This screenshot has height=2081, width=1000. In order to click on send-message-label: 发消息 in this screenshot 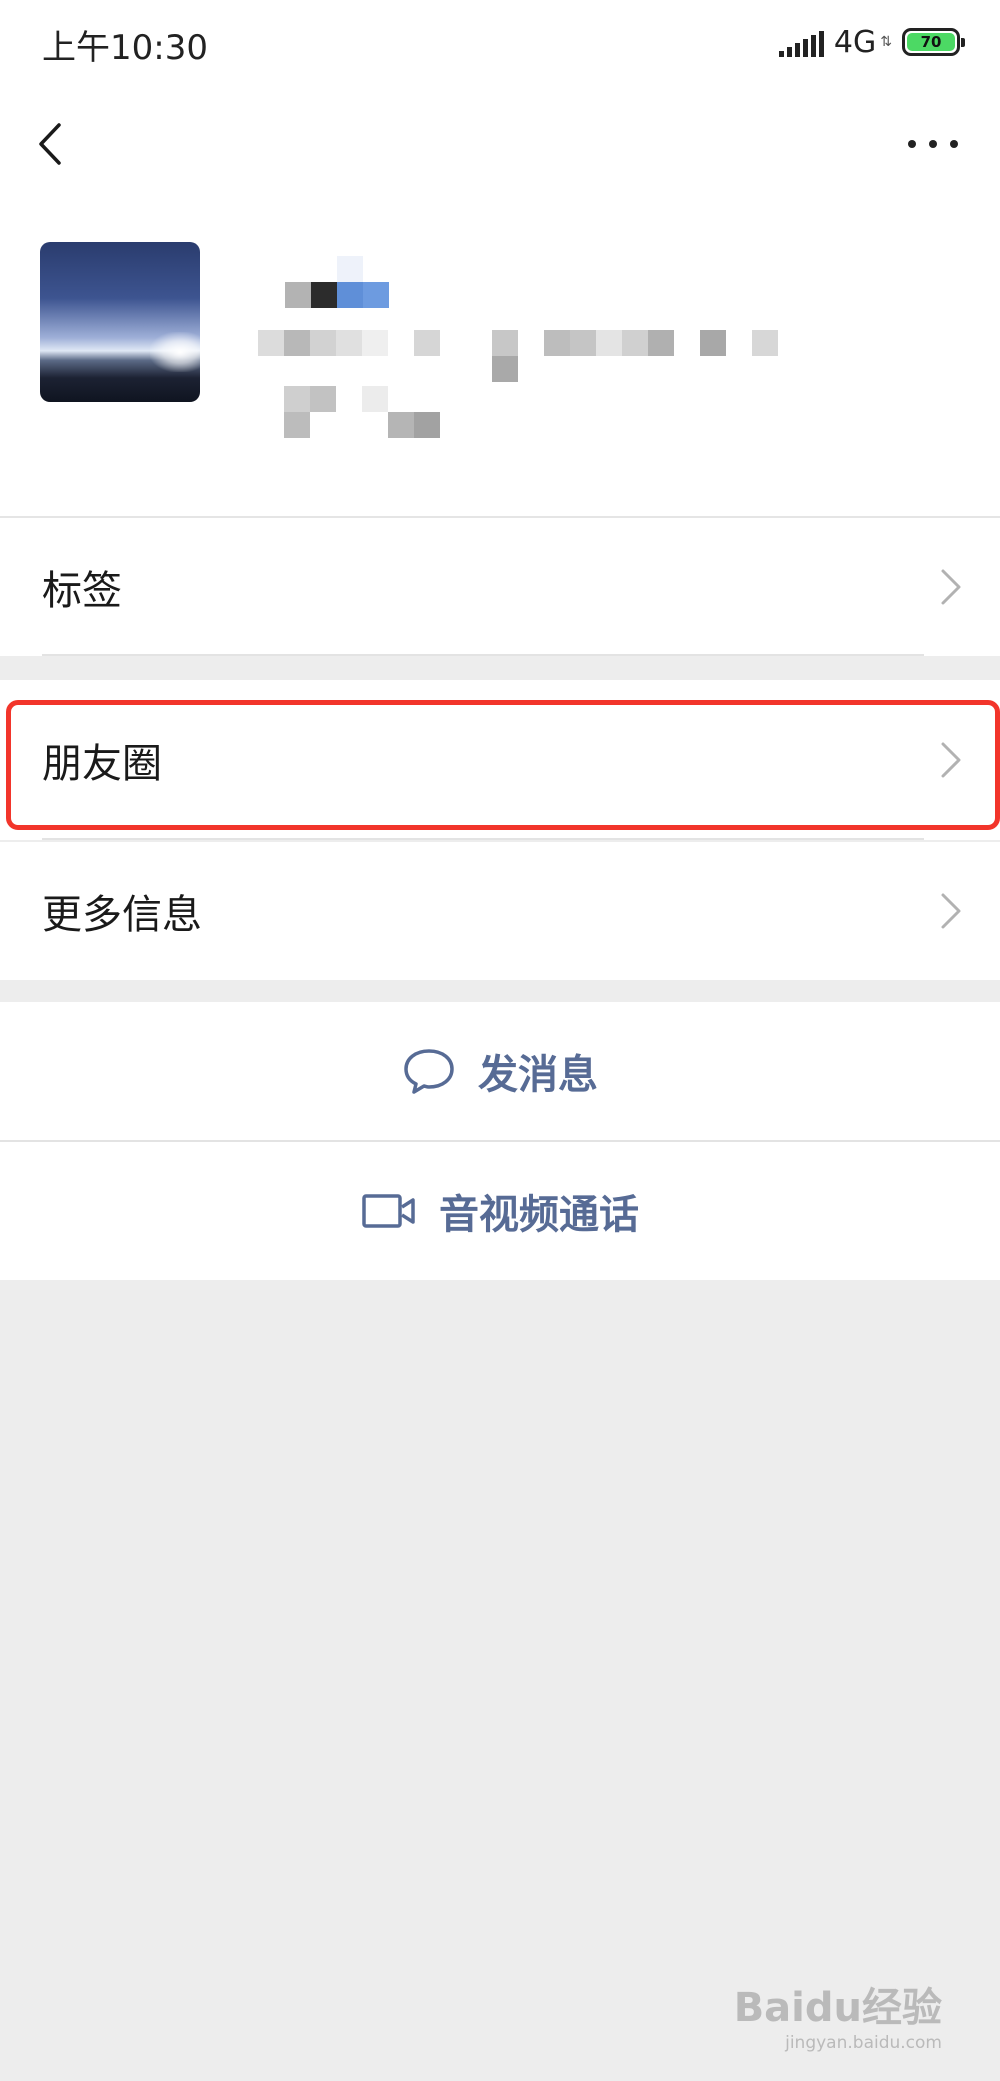, I will do `click(538, 1075)`.